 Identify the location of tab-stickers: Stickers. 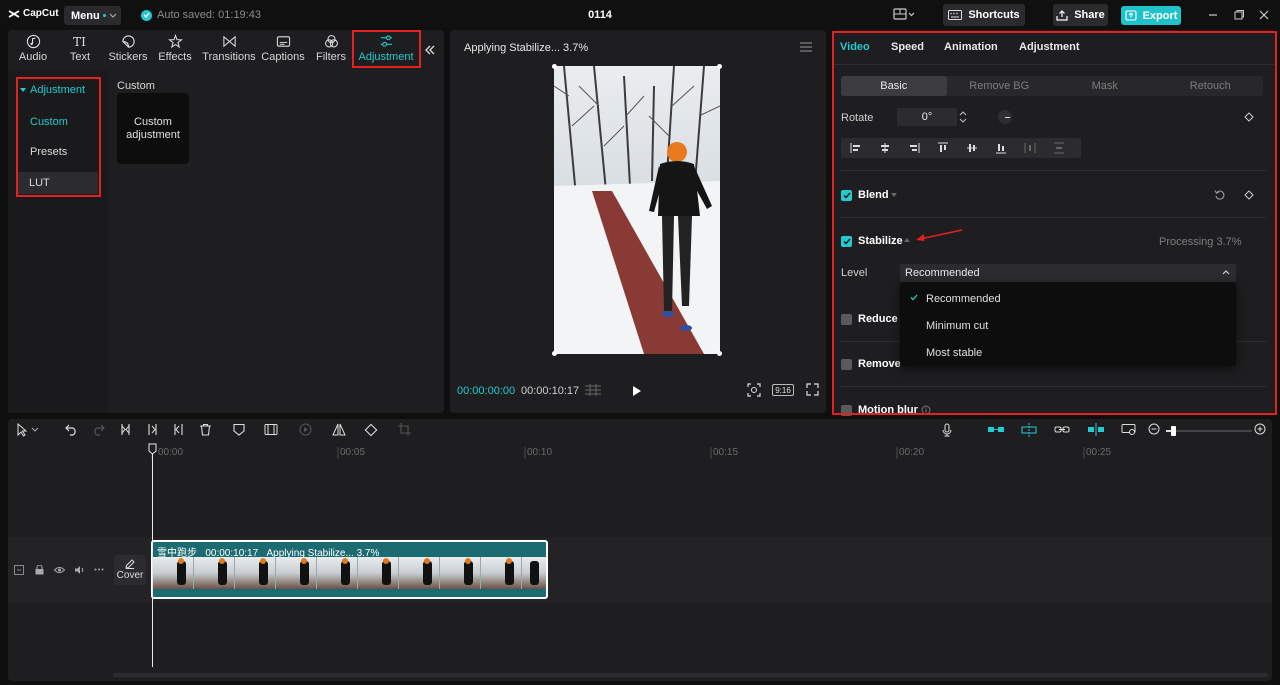
(128, 50).